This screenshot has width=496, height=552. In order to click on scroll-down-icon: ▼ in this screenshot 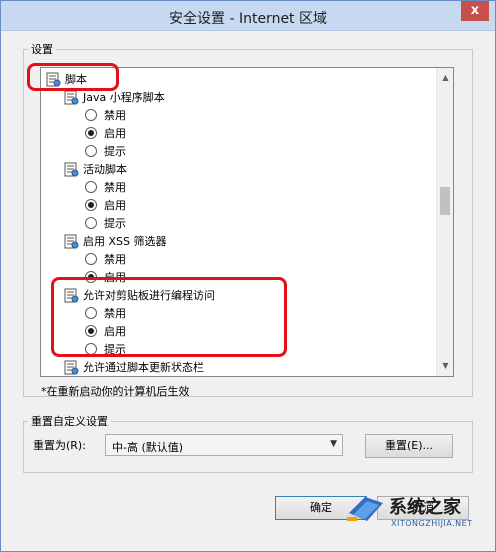, I will do `click(445, 365)`.